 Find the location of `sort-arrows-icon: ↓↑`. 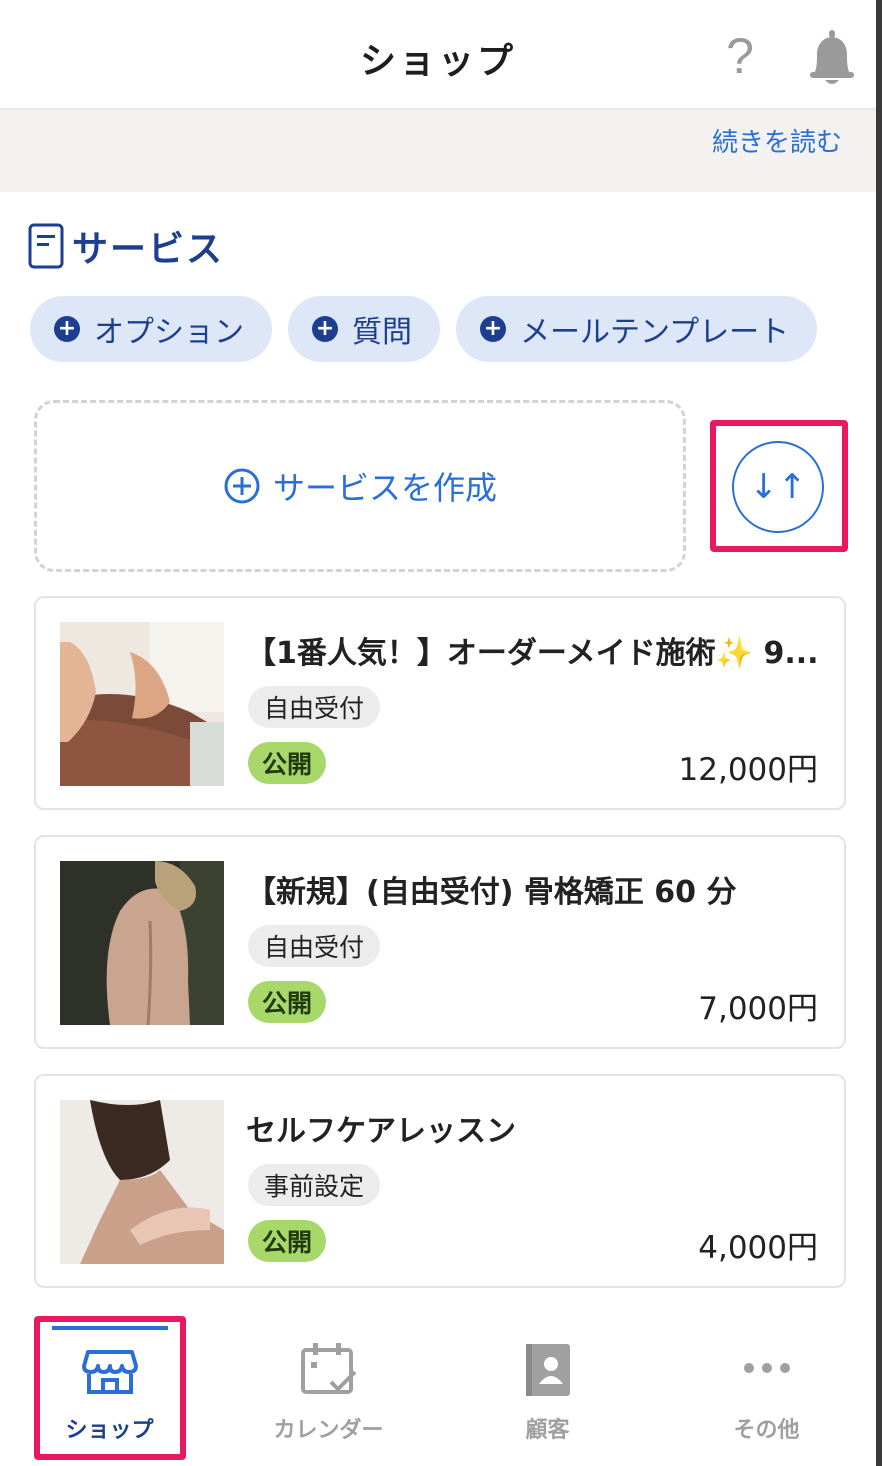

sort-arrows-icon: ↓↑ is located at coordinates (778, 487).